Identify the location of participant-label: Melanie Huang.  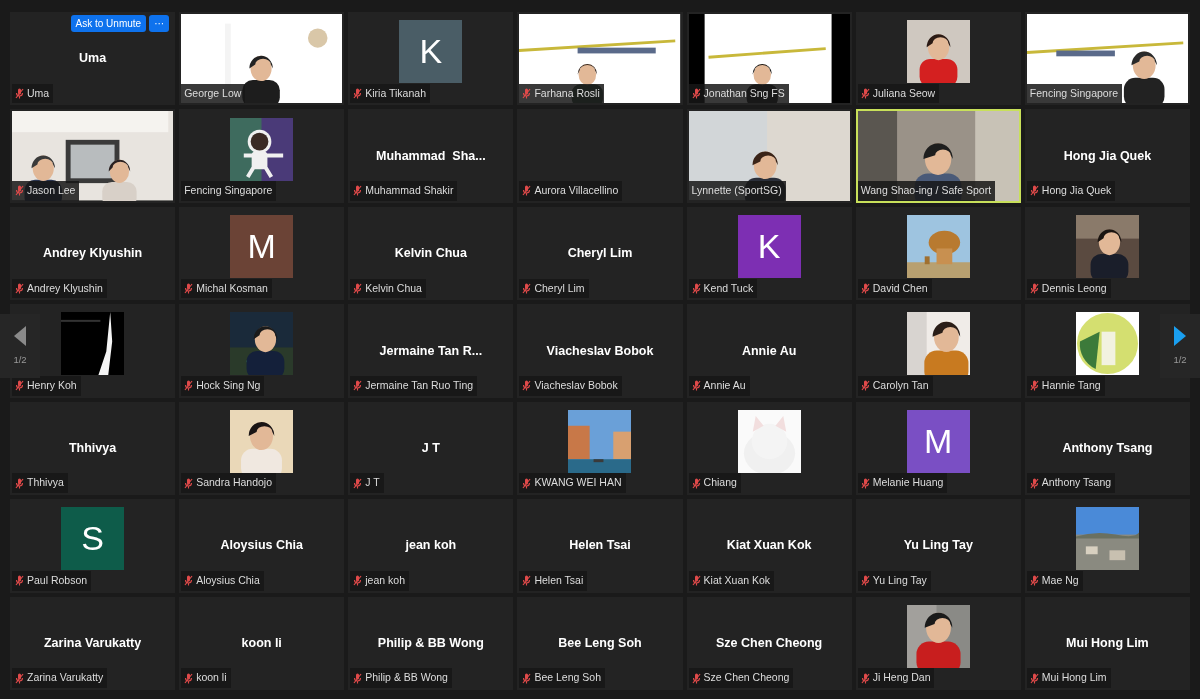
(908, 483).